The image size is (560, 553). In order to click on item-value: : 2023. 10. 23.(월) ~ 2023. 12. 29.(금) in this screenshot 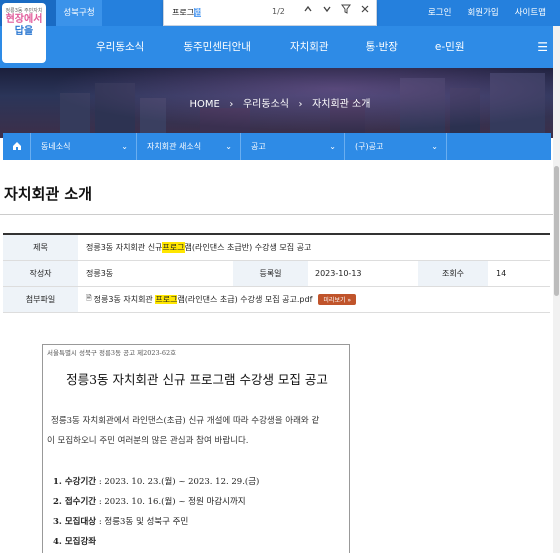, I will do `click(178, 482)`.